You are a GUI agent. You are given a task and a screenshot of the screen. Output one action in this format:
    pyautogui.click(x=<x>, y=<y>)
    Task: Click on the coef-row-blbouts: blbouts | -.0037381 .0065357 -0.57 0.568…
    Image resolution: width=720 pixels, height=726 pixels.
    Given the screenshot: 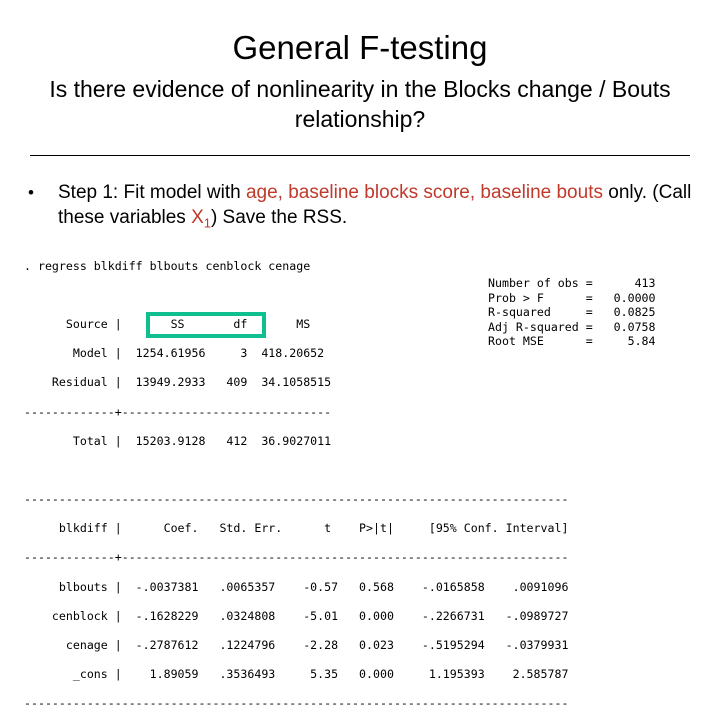 What is the action you would take?
    pyautogui.click(x=296, y=586)
    